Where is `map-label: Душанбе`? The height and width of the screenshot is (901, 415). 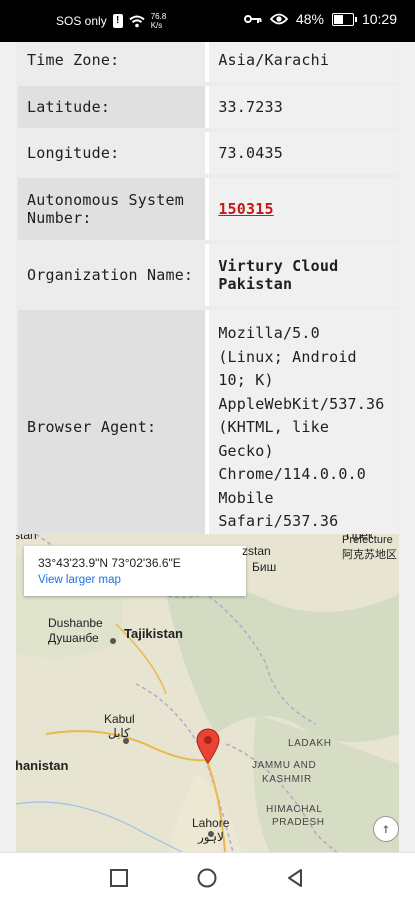 map-label: Душанбе is located at coordinates (73, 638).